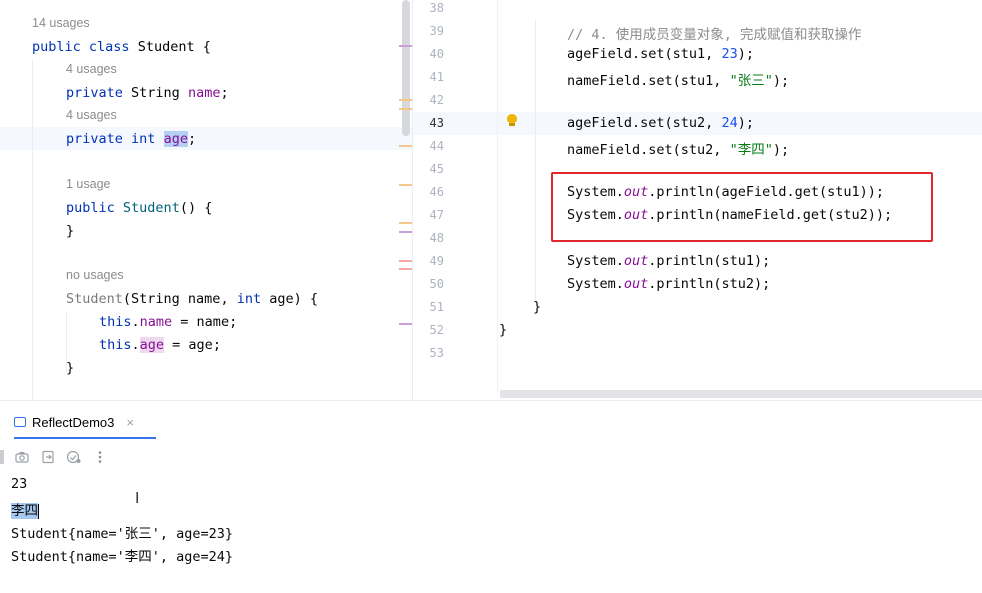  I want to click on console-icon, so click(20, 422).